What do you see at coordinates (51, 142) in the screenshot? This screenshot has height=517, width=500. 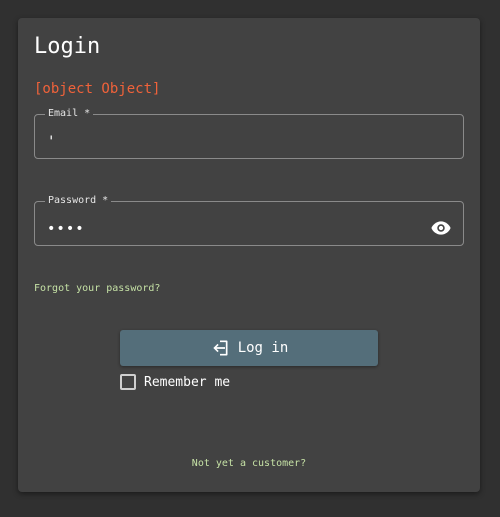 I see `email-input: '` at bounding box center [51, 142].